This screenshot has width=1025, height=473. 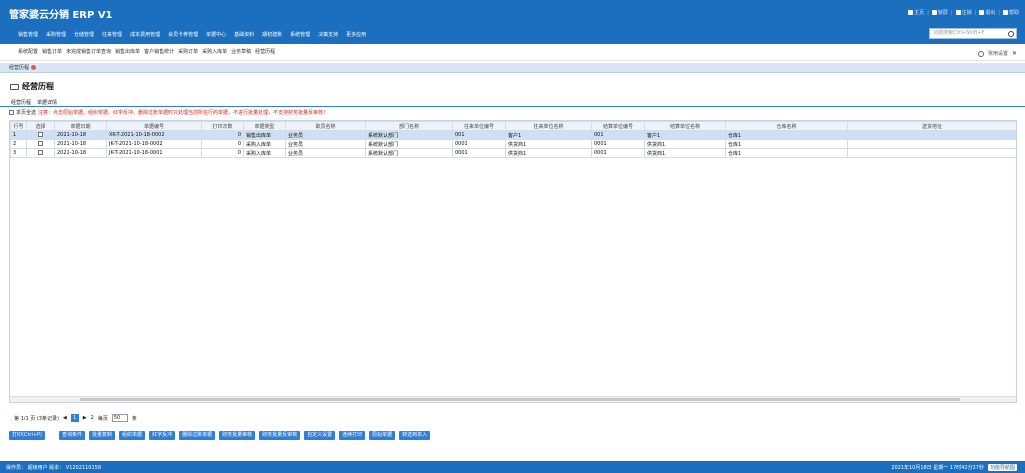 What do you see at coordinates (61, 15) in the screenshot?
I see `app-title: 管家婆云分销 ERP V1` at bounding box center [61, 15].